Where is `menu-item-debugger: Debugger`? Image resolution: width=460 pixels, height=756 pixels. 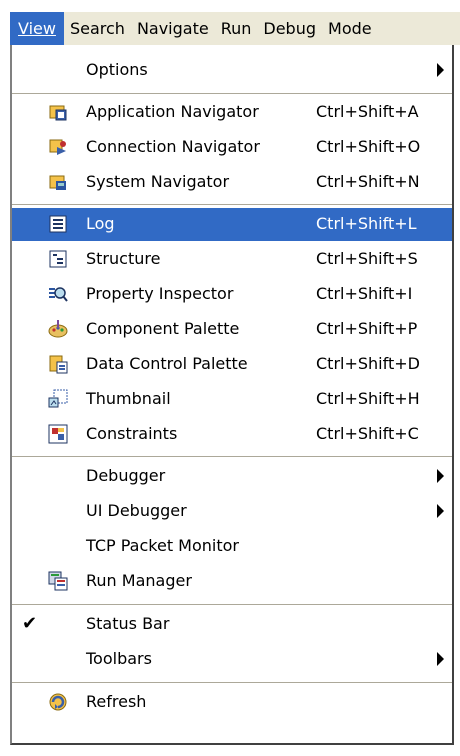 menu-item-debugger: Debugger is located at coordinates (232, 476).